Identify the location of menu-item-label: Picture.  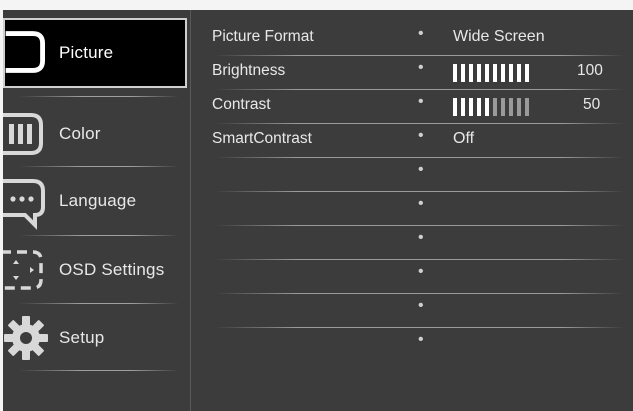
(86, 52).